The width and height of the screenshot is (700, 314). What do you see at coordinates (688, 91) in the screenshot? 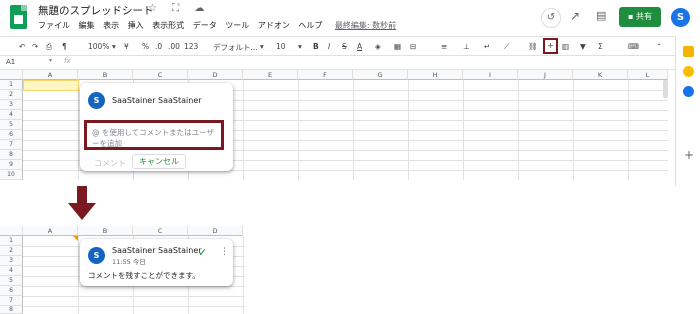
I see `calendar-icon` at bounding box center [688, 91].